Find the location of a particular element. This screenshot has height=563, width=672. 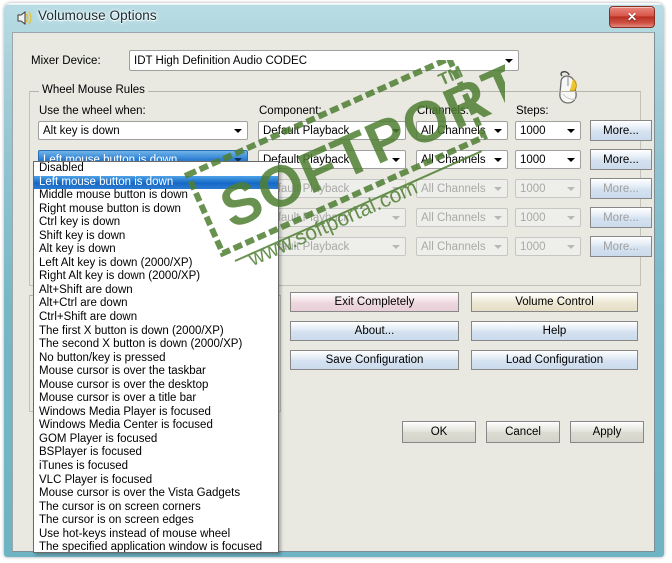

title-bar: Volumouse Options ✕ is located at coordinates (334, 17).